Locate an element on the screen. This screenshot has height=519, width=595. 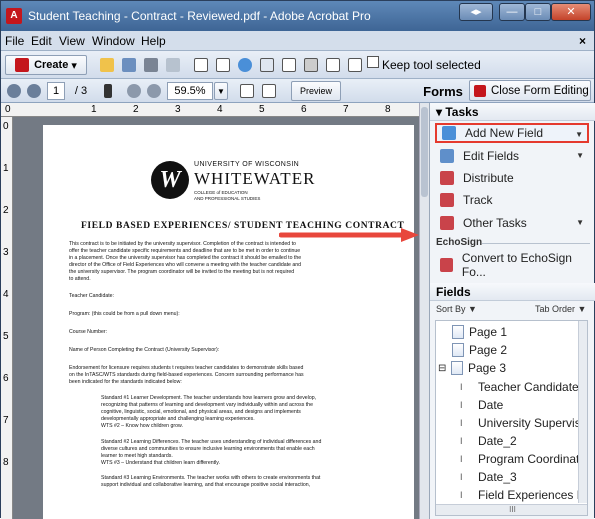
ruler-mark: 1 is located at coordinates (94, 109).